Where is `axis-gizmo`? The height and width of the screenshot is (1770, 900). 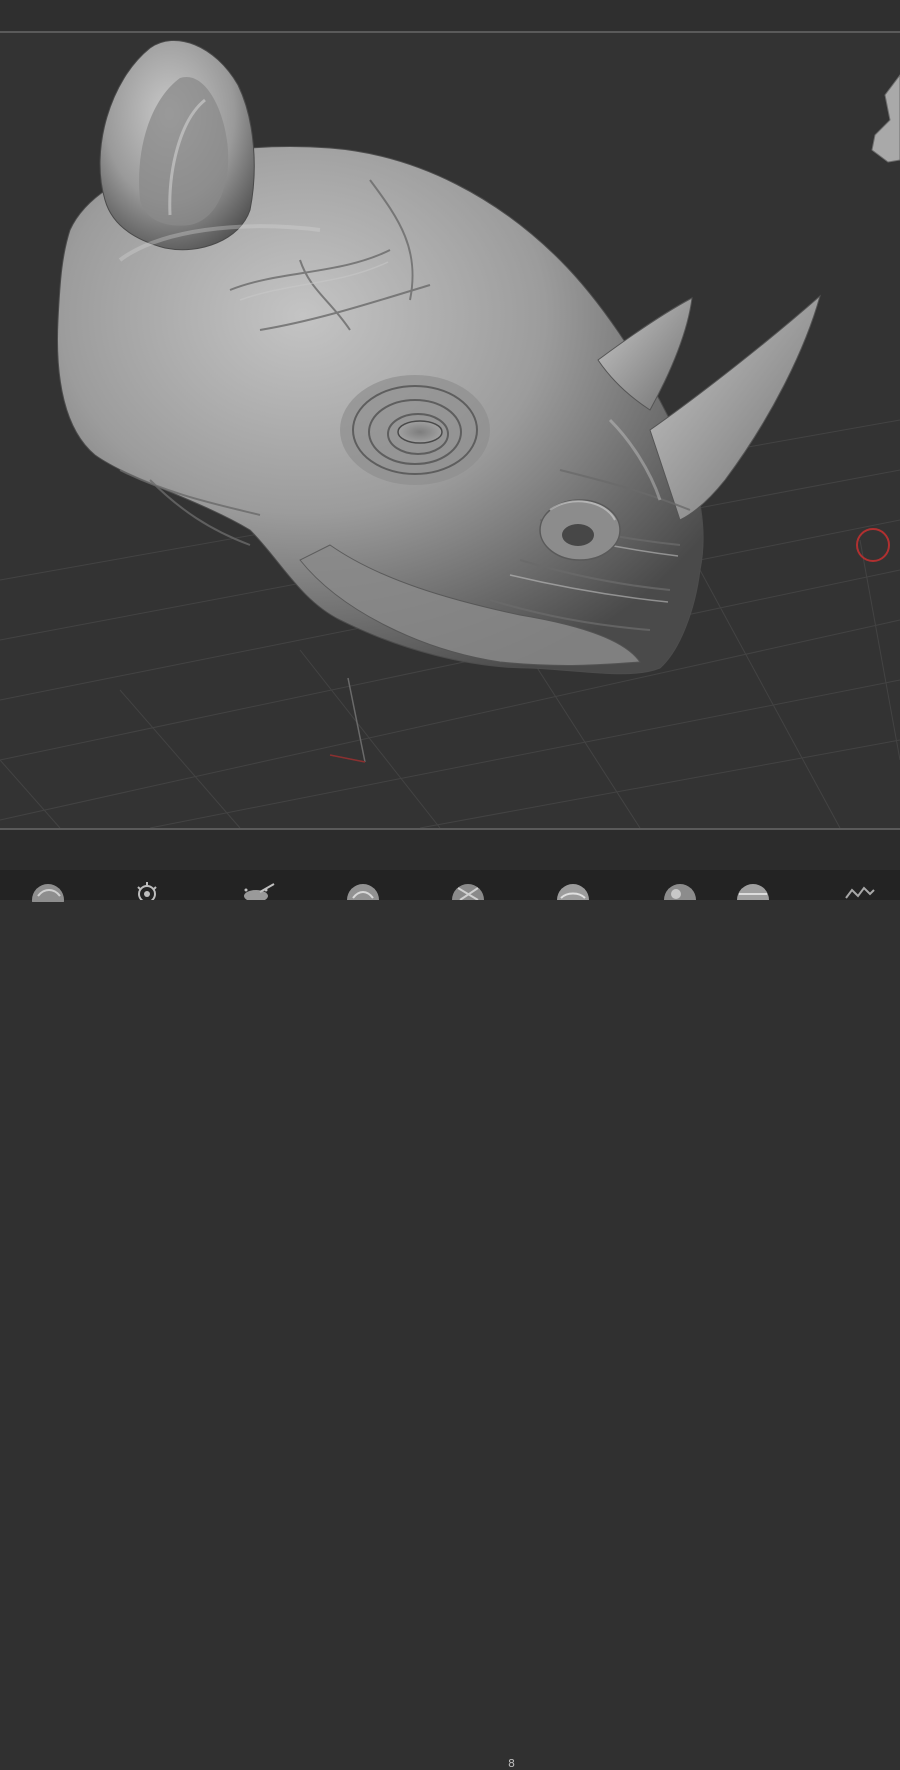
axis-gizmo is located at coordinates (347, 720).